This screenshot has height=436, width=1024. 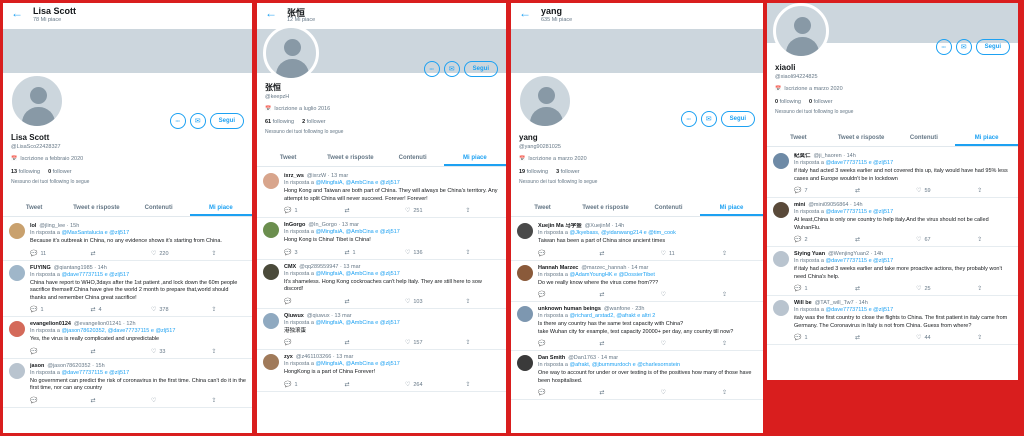 I want to click on following-count: 61, so click(x=268, y=122).